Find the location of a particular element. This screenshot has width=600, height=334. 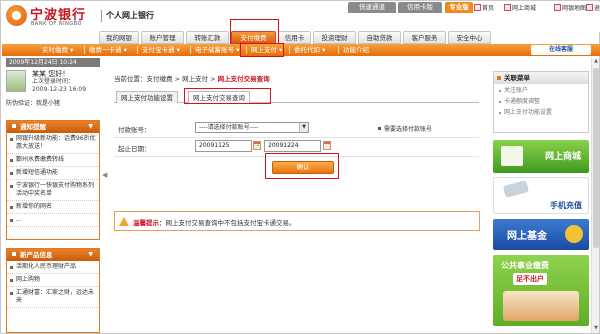

end-date-input: 20091224 is located at coordinates (292, 146).